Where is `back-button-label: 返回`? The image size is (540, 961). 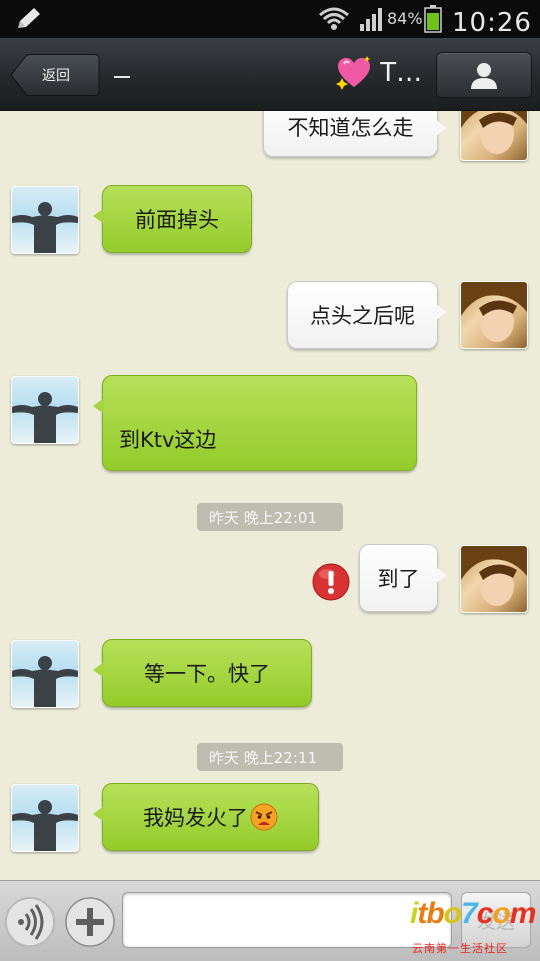 back-button-label: 返回 is located at coordinates (56, 76).